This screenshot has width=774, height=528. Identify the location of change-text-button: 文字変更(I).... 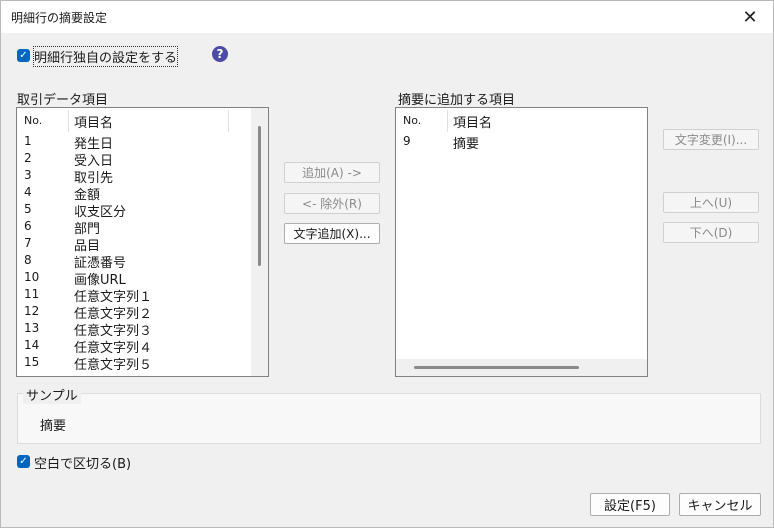
(711, 139).